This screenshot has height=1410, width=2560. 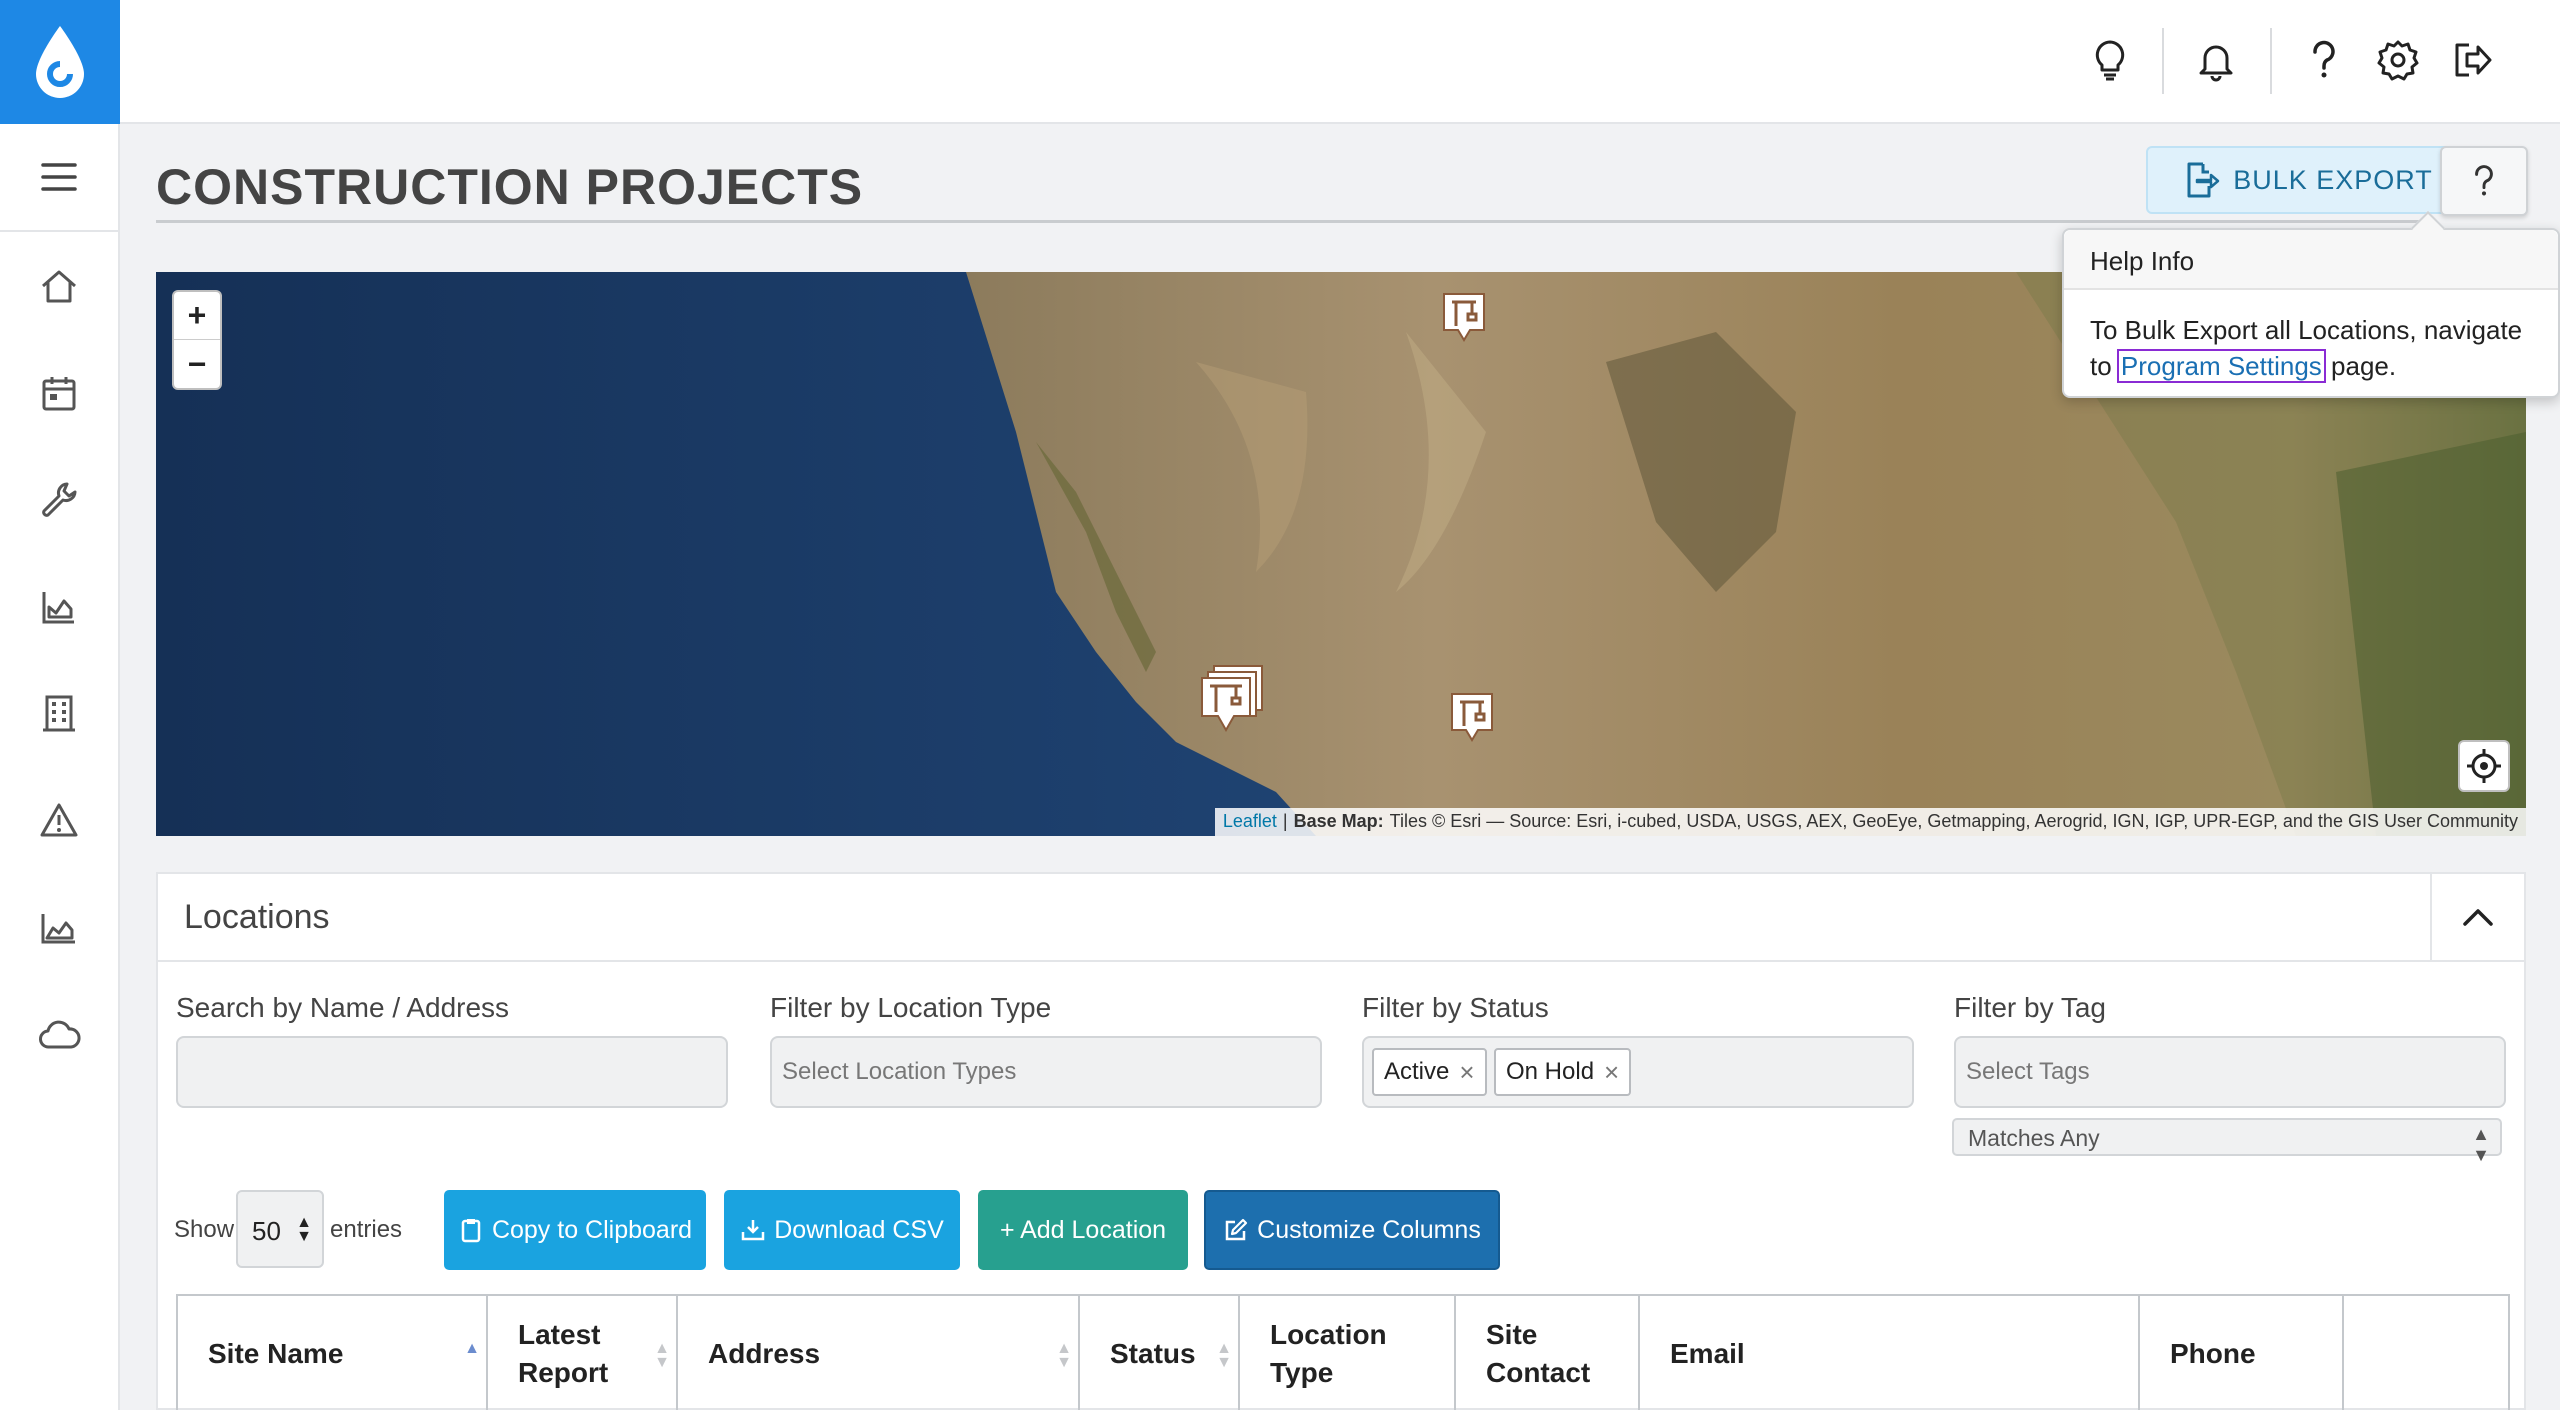 What do you see at coordinates (1341, 918) in the screenshot?
I see `locations-panel-header: Locations` at bounding box center [1341, 918].